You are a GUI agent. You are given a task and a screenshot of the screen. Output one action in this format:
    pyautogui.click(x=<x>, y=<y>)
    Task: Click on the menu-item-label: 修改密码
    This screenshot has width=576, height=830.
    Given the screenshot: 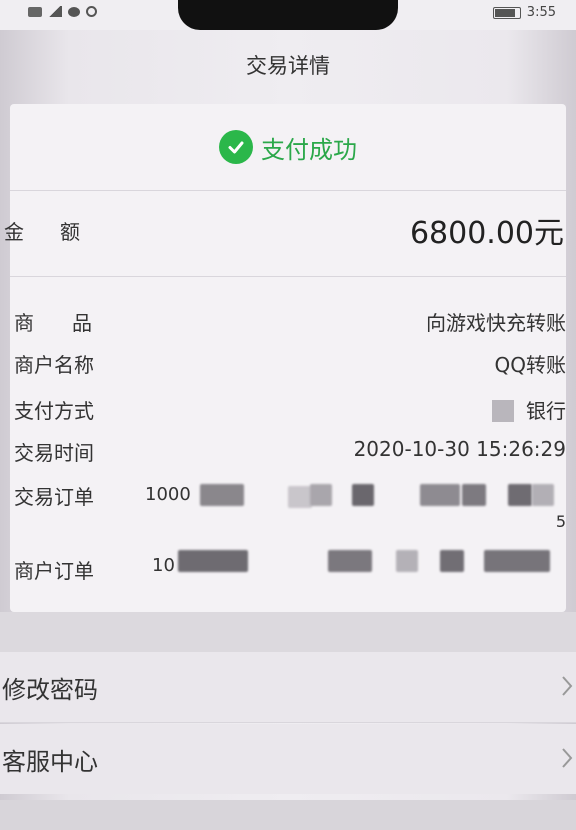 What is the action you would take?
    pyautogui.click(x=50, y=690)
    